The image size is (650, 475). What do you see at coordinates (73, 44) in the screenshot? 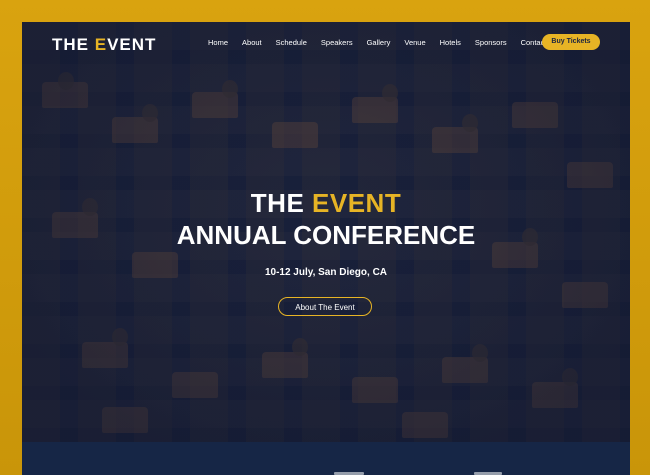
I see `logo-text-prefix: THE` at bounding box center [73, 44].